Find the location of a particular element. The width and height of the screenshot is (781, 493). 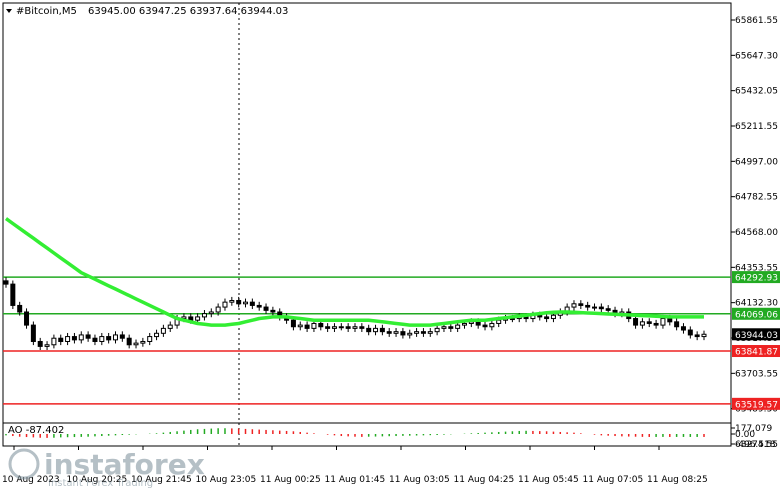

price-tick-label: 64782.55 is located at coordinates (756, 198).